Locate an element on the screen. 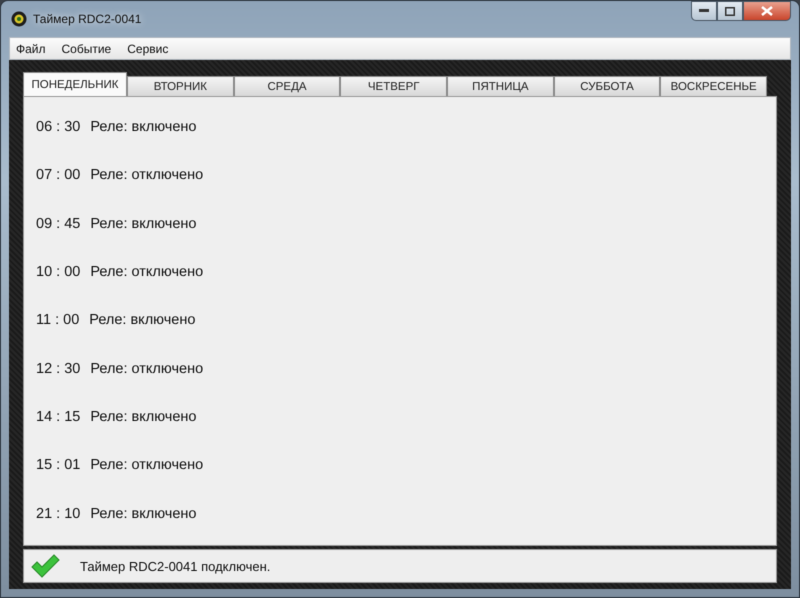 The image size is (800, 598). event-time: 15 : 01 is located at coordinates (58, 465).